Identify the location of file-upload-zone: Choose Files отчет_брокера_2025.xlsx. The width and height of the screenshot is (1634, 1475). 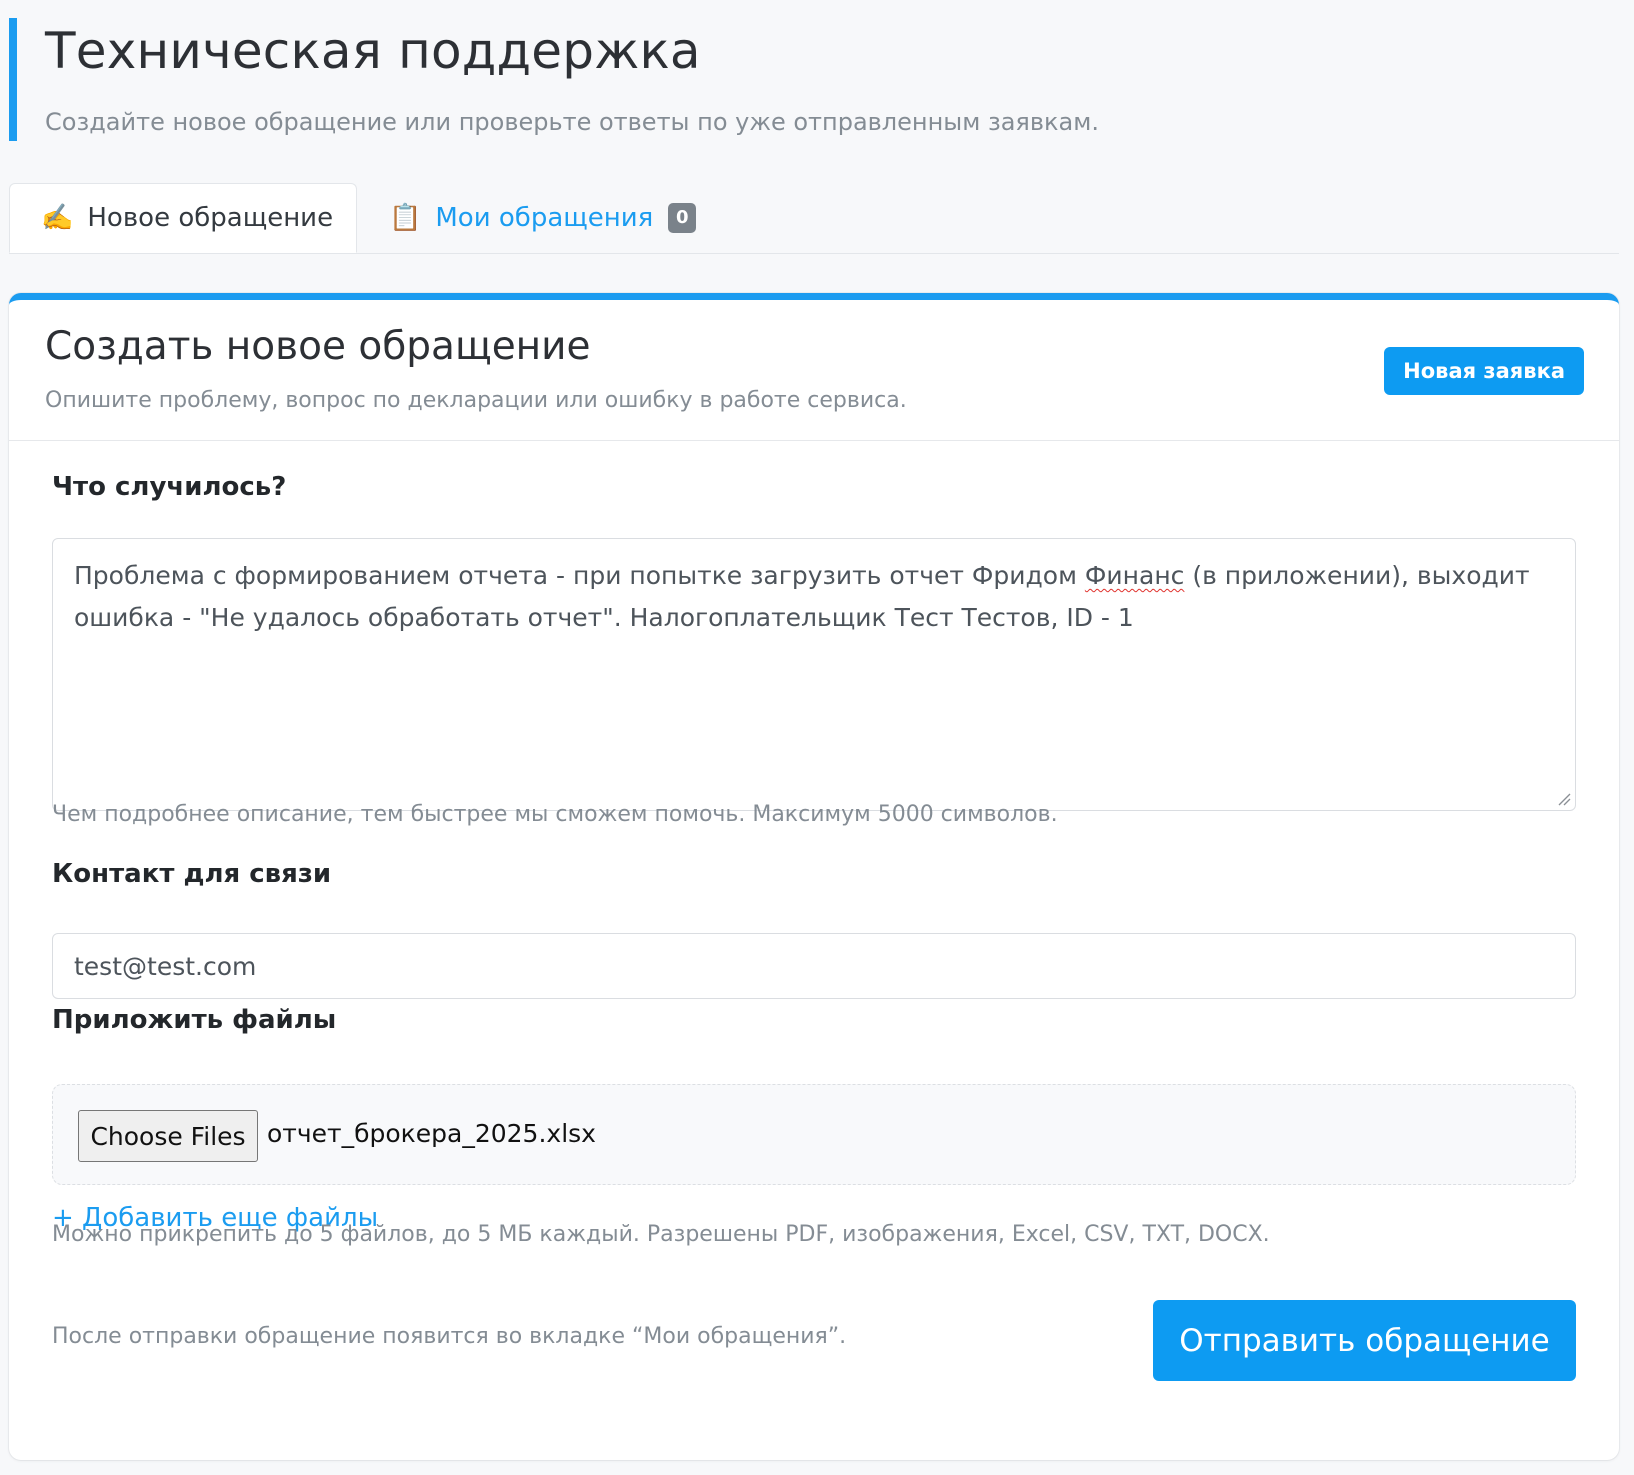
(814, 1134).